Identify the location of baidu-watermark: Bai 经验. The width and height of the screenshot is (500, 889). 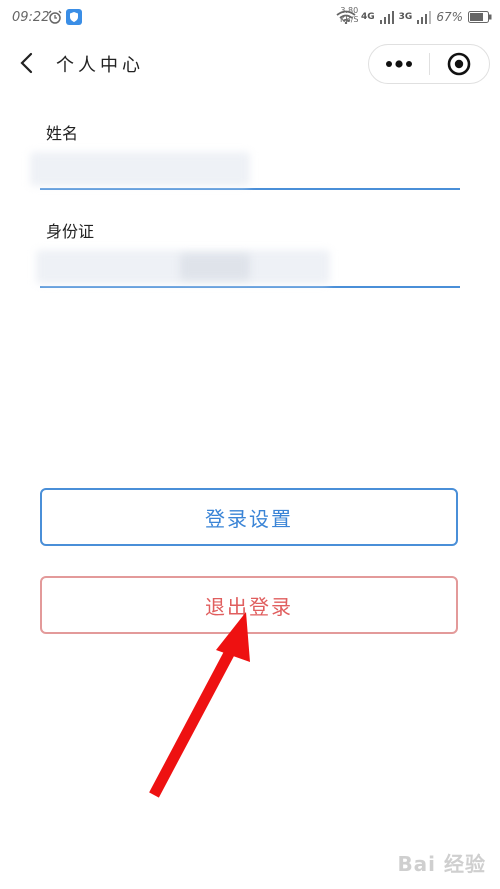
(441, 864).